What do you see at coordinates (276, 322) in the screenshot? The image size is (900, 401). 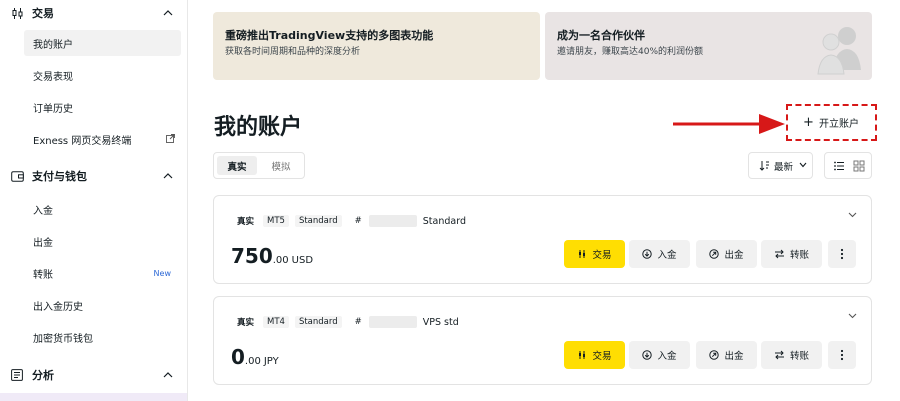 I see `platform-tag: MT4` at bounding box center [276, 322].